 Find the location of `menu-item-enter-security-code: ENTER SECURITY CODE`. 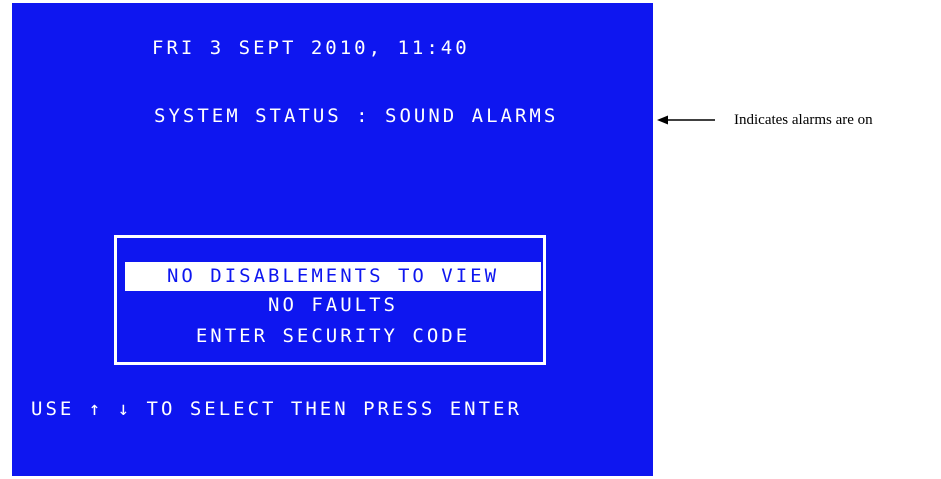

menu-item-enter-security-code: ENTER SECURITY CODE is located at coordinates (333, 336).